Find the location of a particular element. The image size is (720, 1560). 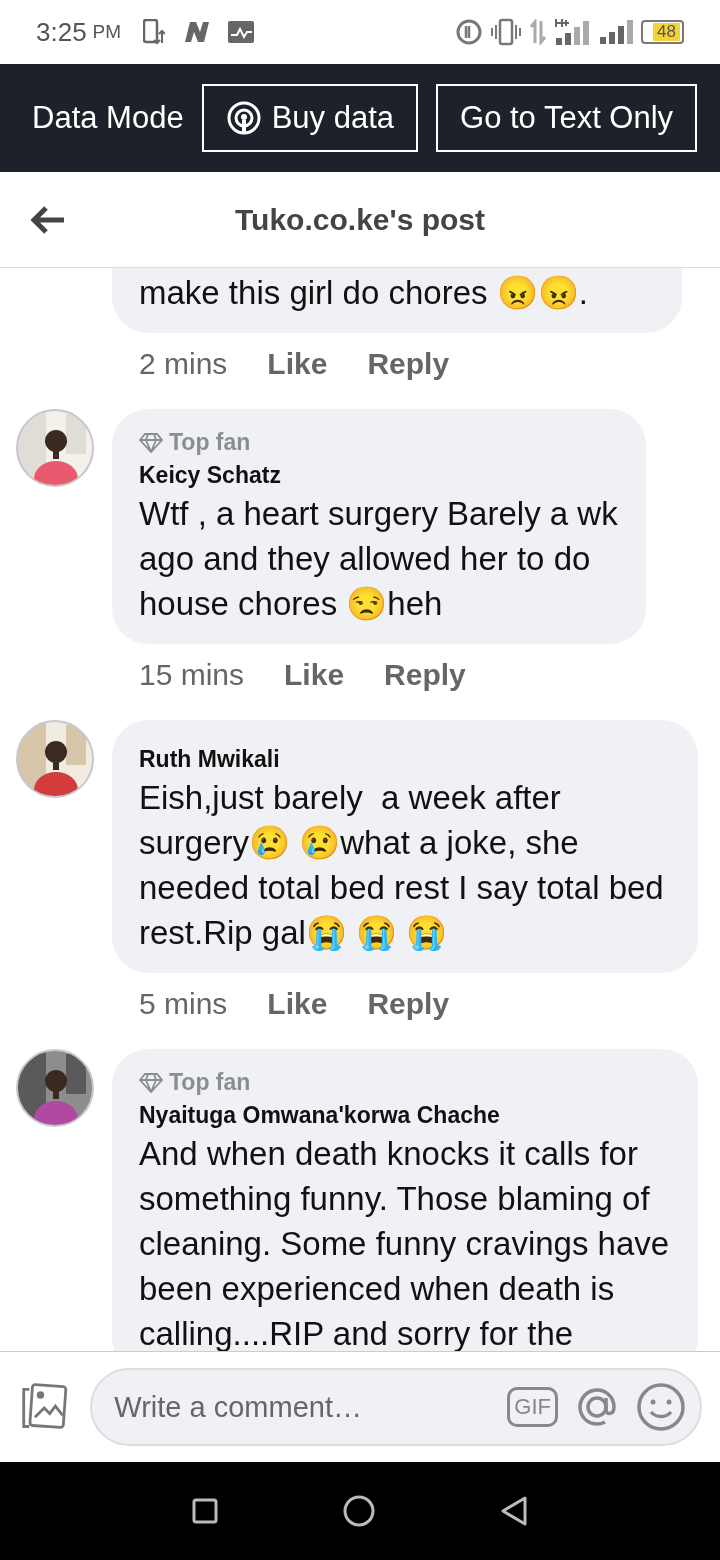

comment-author: Keicy Schatz is located at coordinates (379, 475).